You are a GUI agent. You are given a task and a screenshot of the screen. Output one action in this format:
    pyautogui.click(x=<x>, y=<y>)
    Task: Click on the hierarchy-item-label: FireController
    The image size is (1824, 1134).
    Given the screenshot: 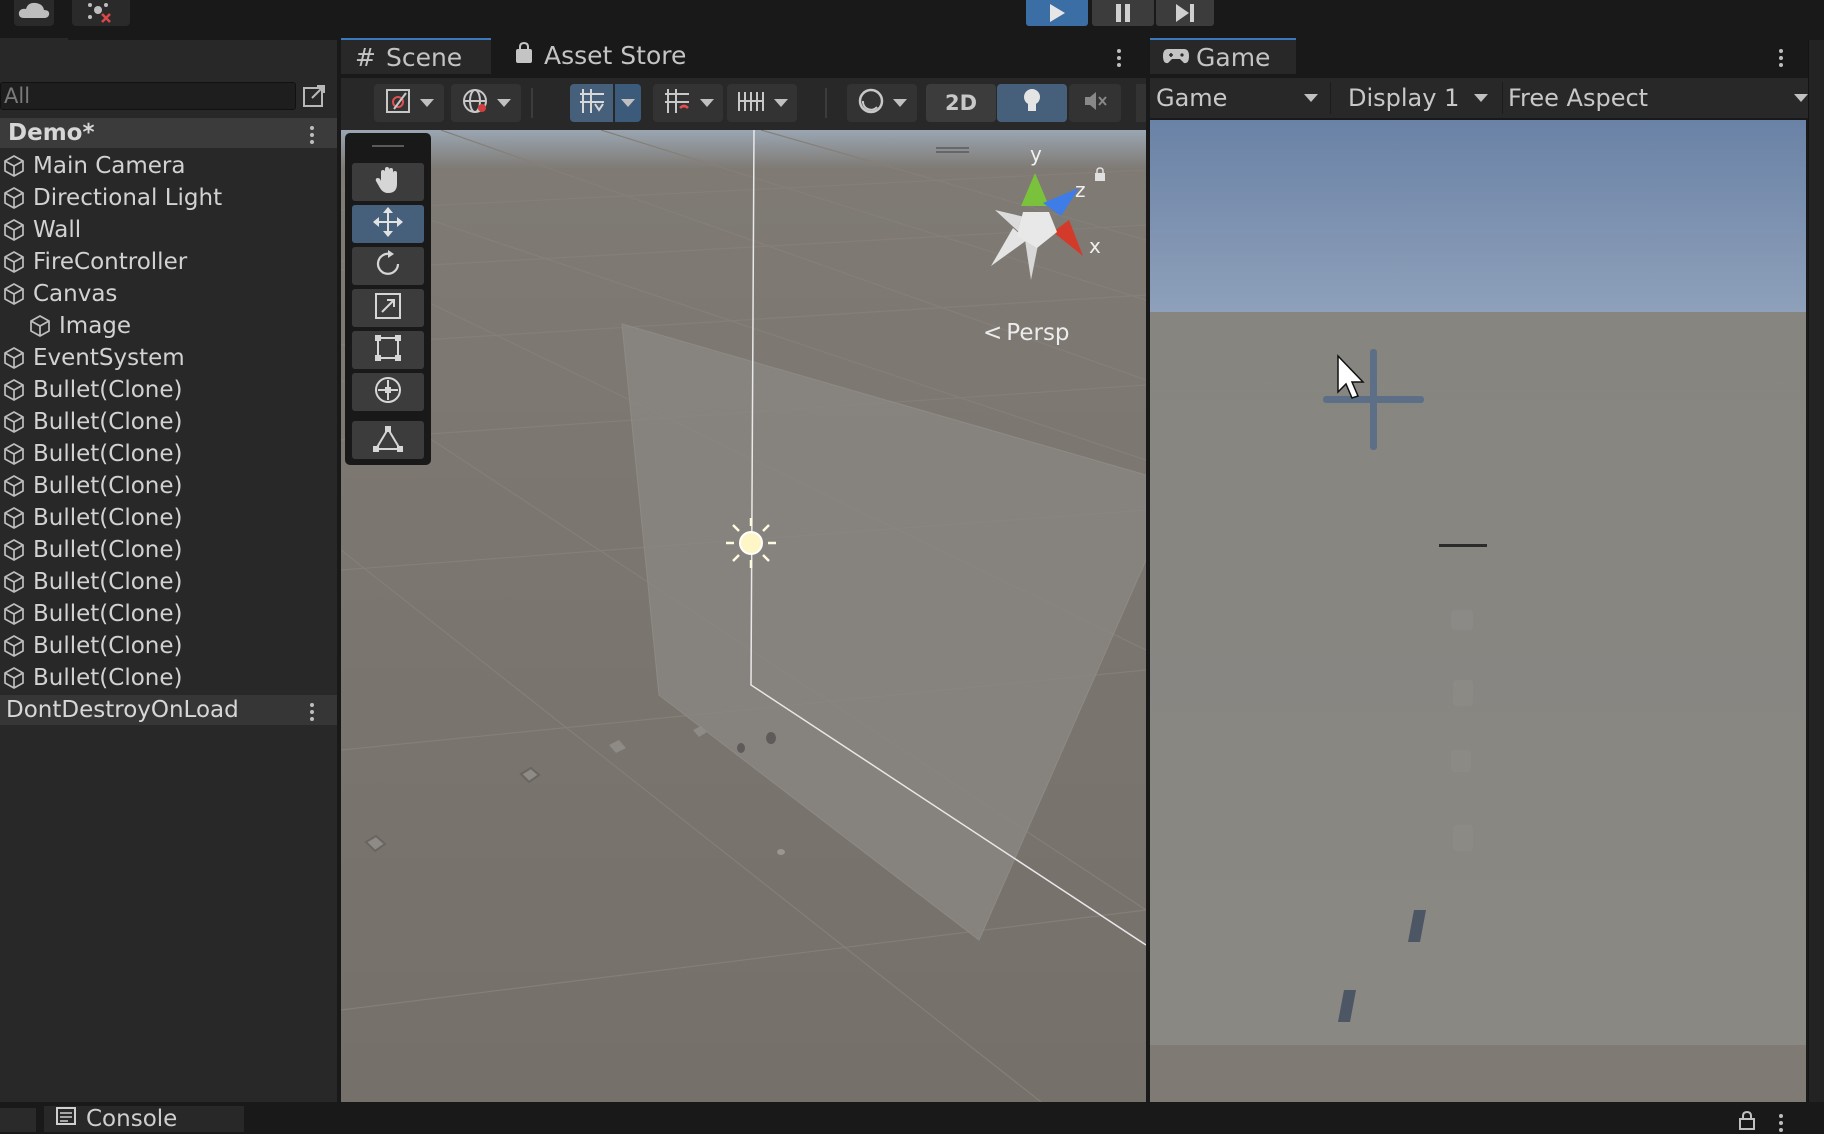 What is the action you would take?
    pyautogui.click(x=110, y=262)
    